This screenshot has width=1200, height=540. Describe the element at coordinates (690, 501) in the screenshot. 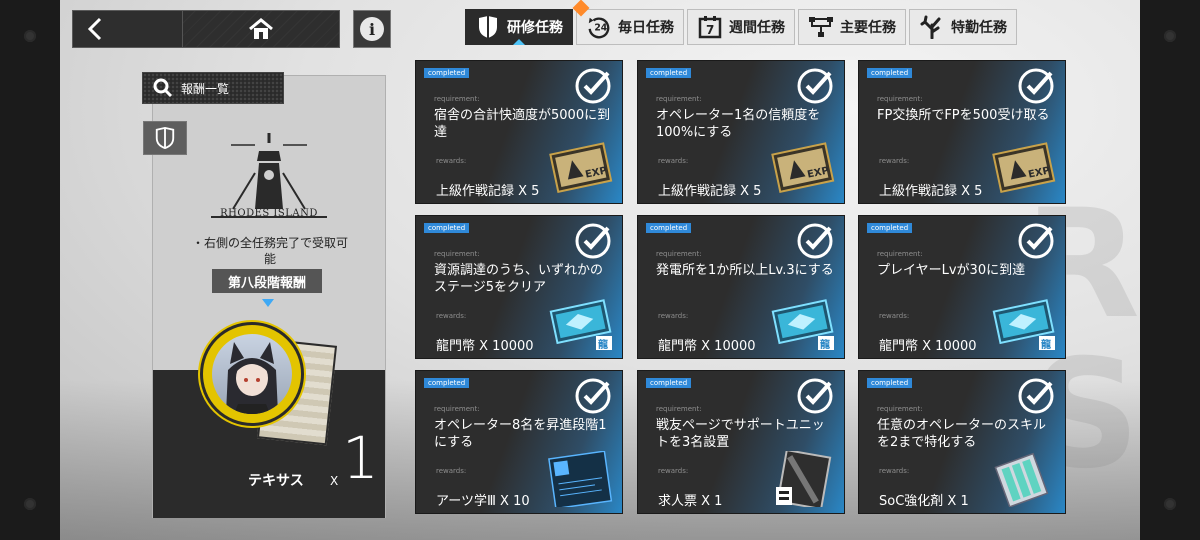

I see `task-reward: 求人票 X 1` at that location.